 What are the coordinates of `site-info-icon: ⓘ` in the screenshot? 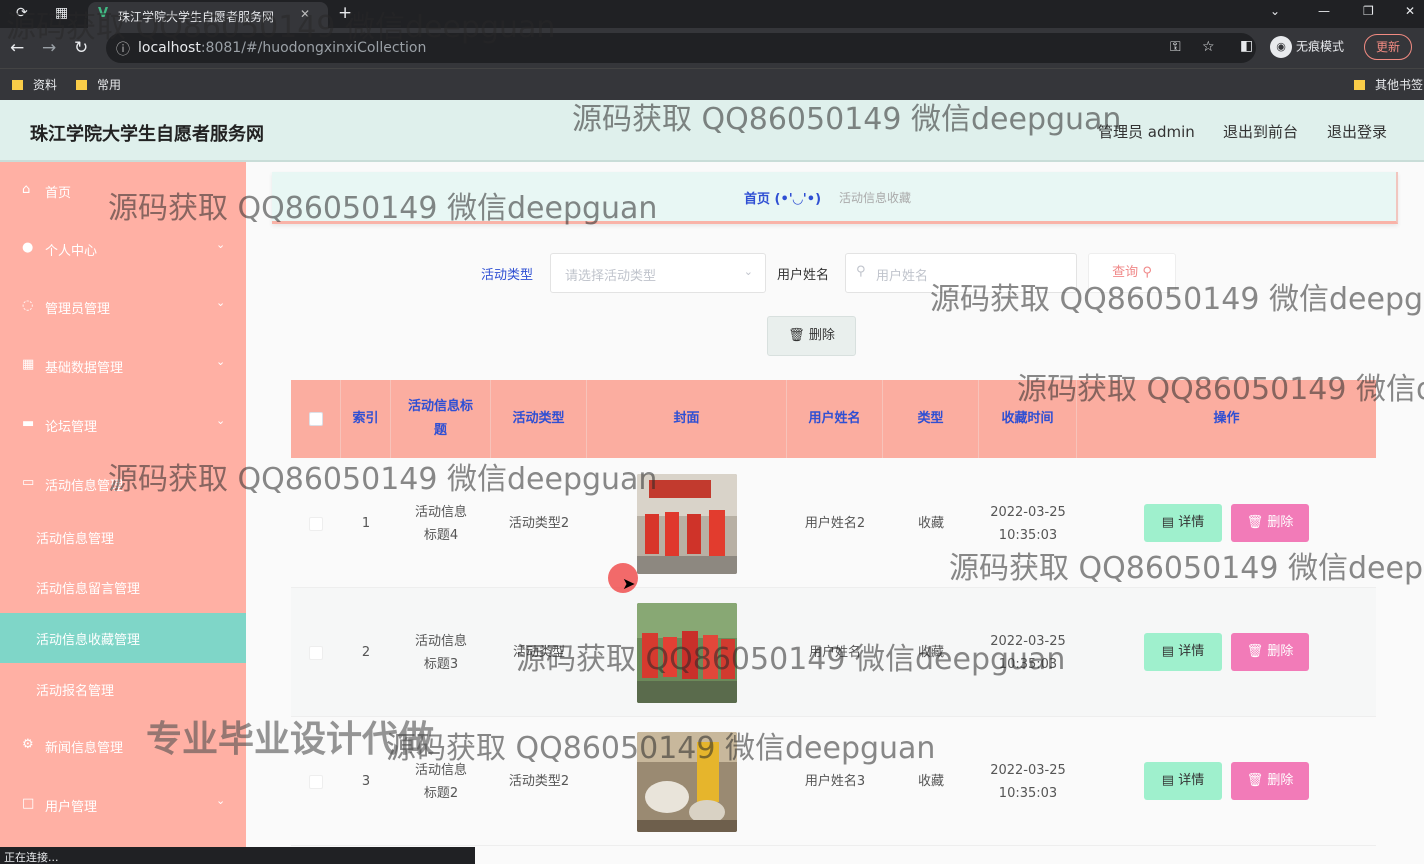 It's located at (123, 49).